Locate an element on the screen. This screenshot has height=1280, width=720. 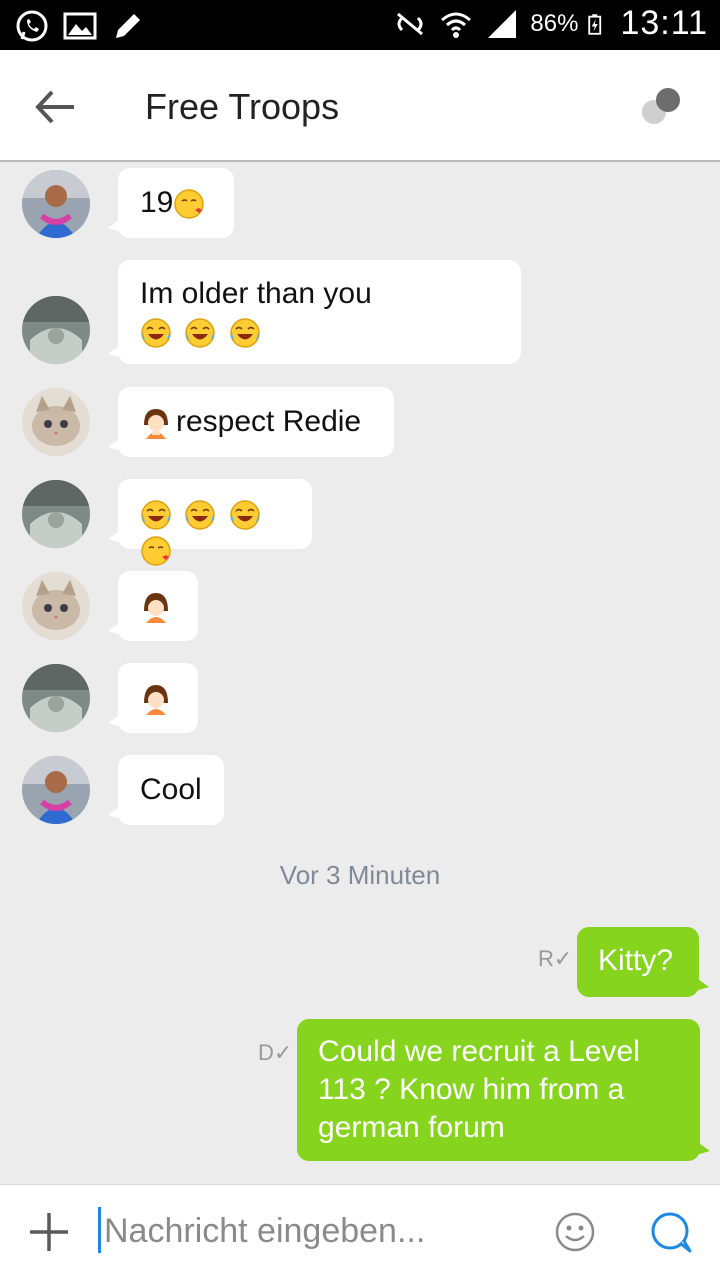
message-text: Kitty? is located at coordinates (636, 960).